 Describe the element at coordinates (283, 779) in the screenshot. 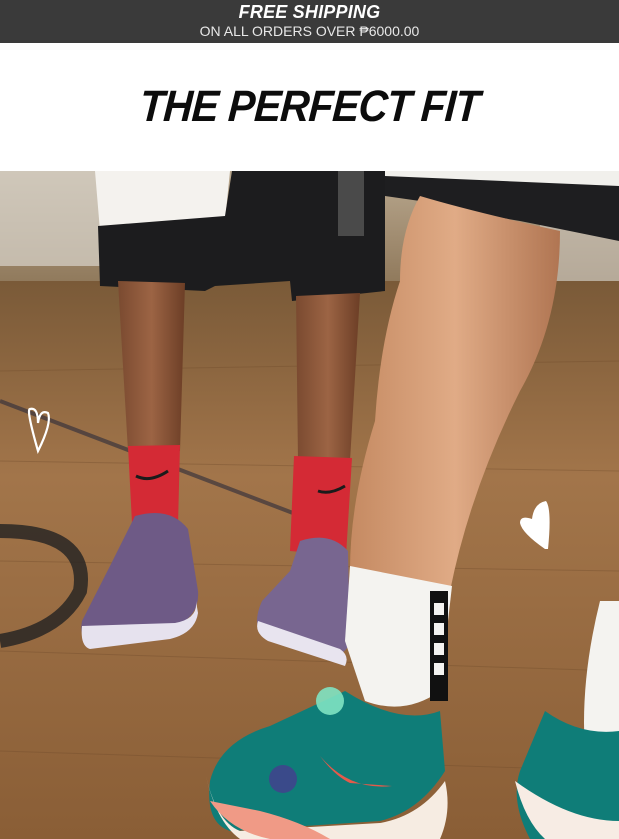

I see `teal-shoe-badge` at that location.